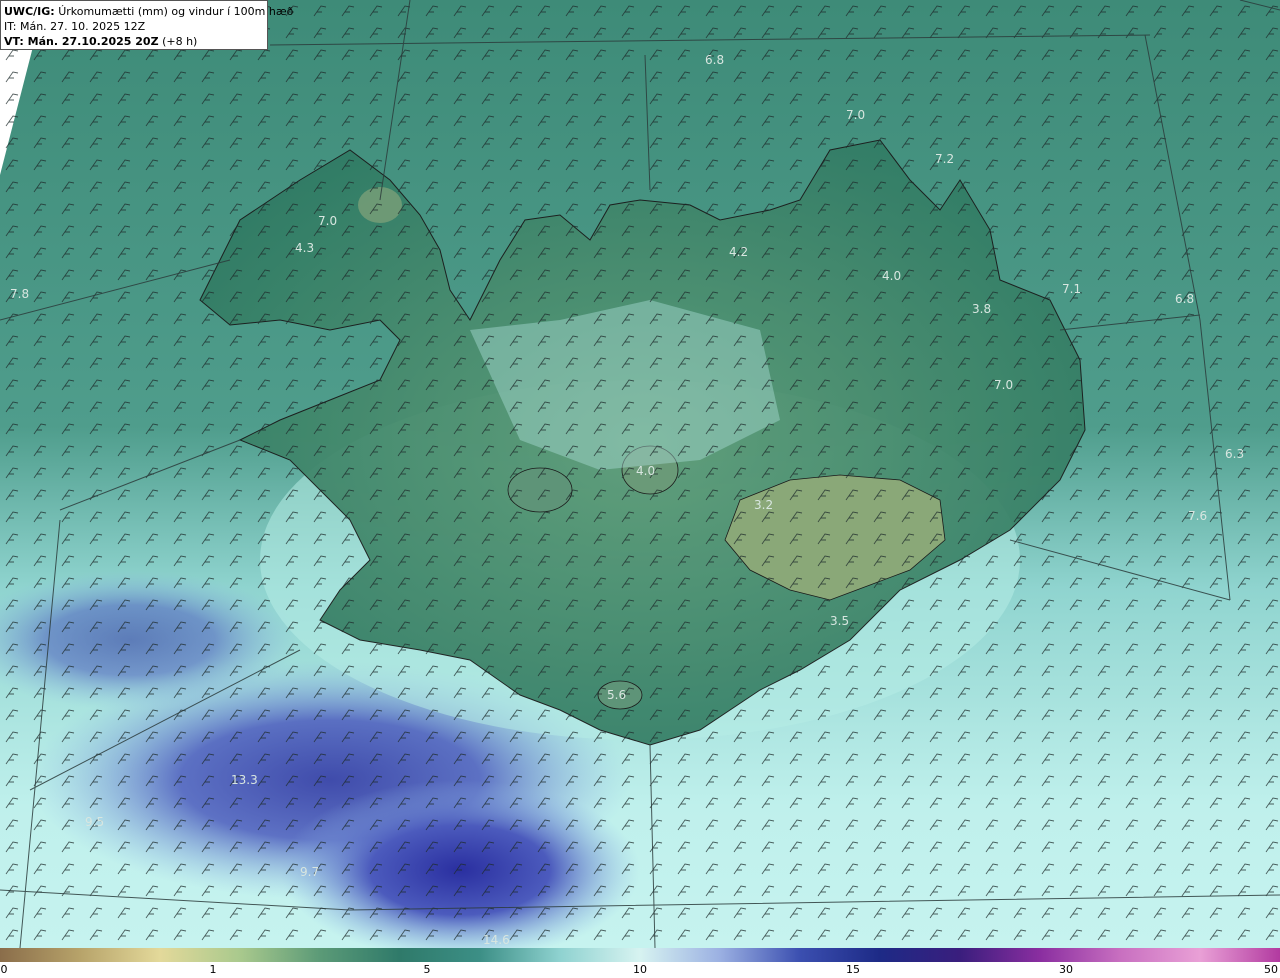  What do you see at coordinates (839, 621) in the screenshot?
I see `map-label: 3.5` at bounding box center [839, 621].